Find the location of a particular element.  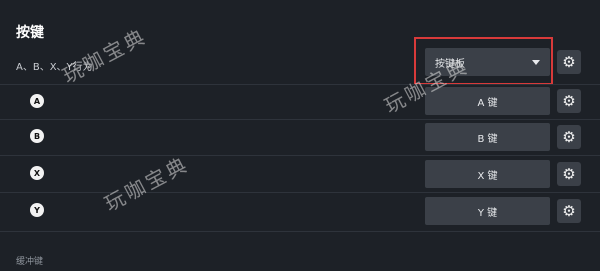

buffer-section-label: 缓冲键 is located at coordinates (30, 262).